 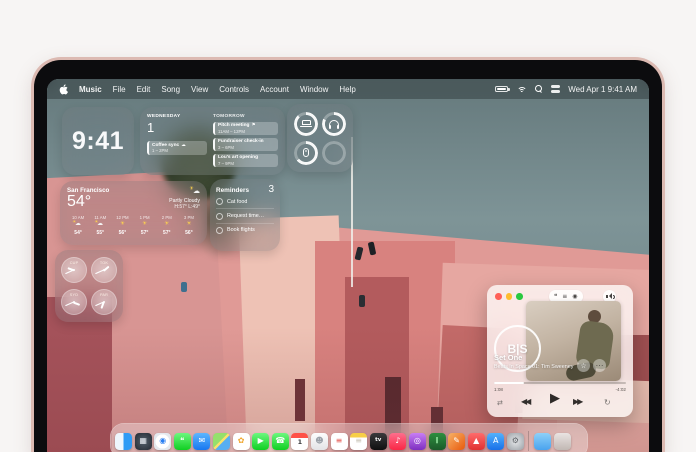 What do you see at coordinates (508, 296) in the screenshot?
I see `minimize-button` at bounding box center [508, 296].